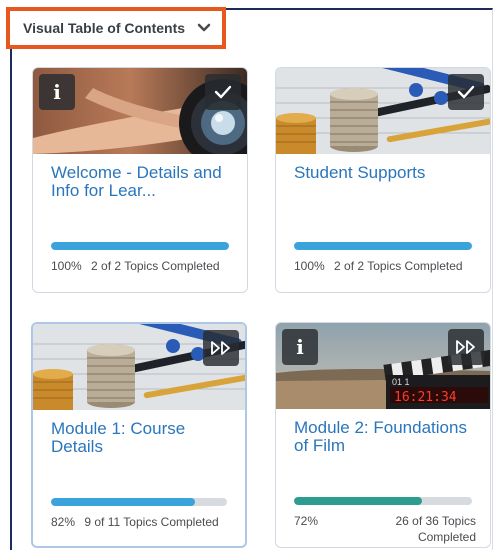 The width and height of the screenshot is (499, 550). What do you see at coordinates (204, 28) in the screenshot?
I see `chevron-down-icon` at bounding box center [204, 28].